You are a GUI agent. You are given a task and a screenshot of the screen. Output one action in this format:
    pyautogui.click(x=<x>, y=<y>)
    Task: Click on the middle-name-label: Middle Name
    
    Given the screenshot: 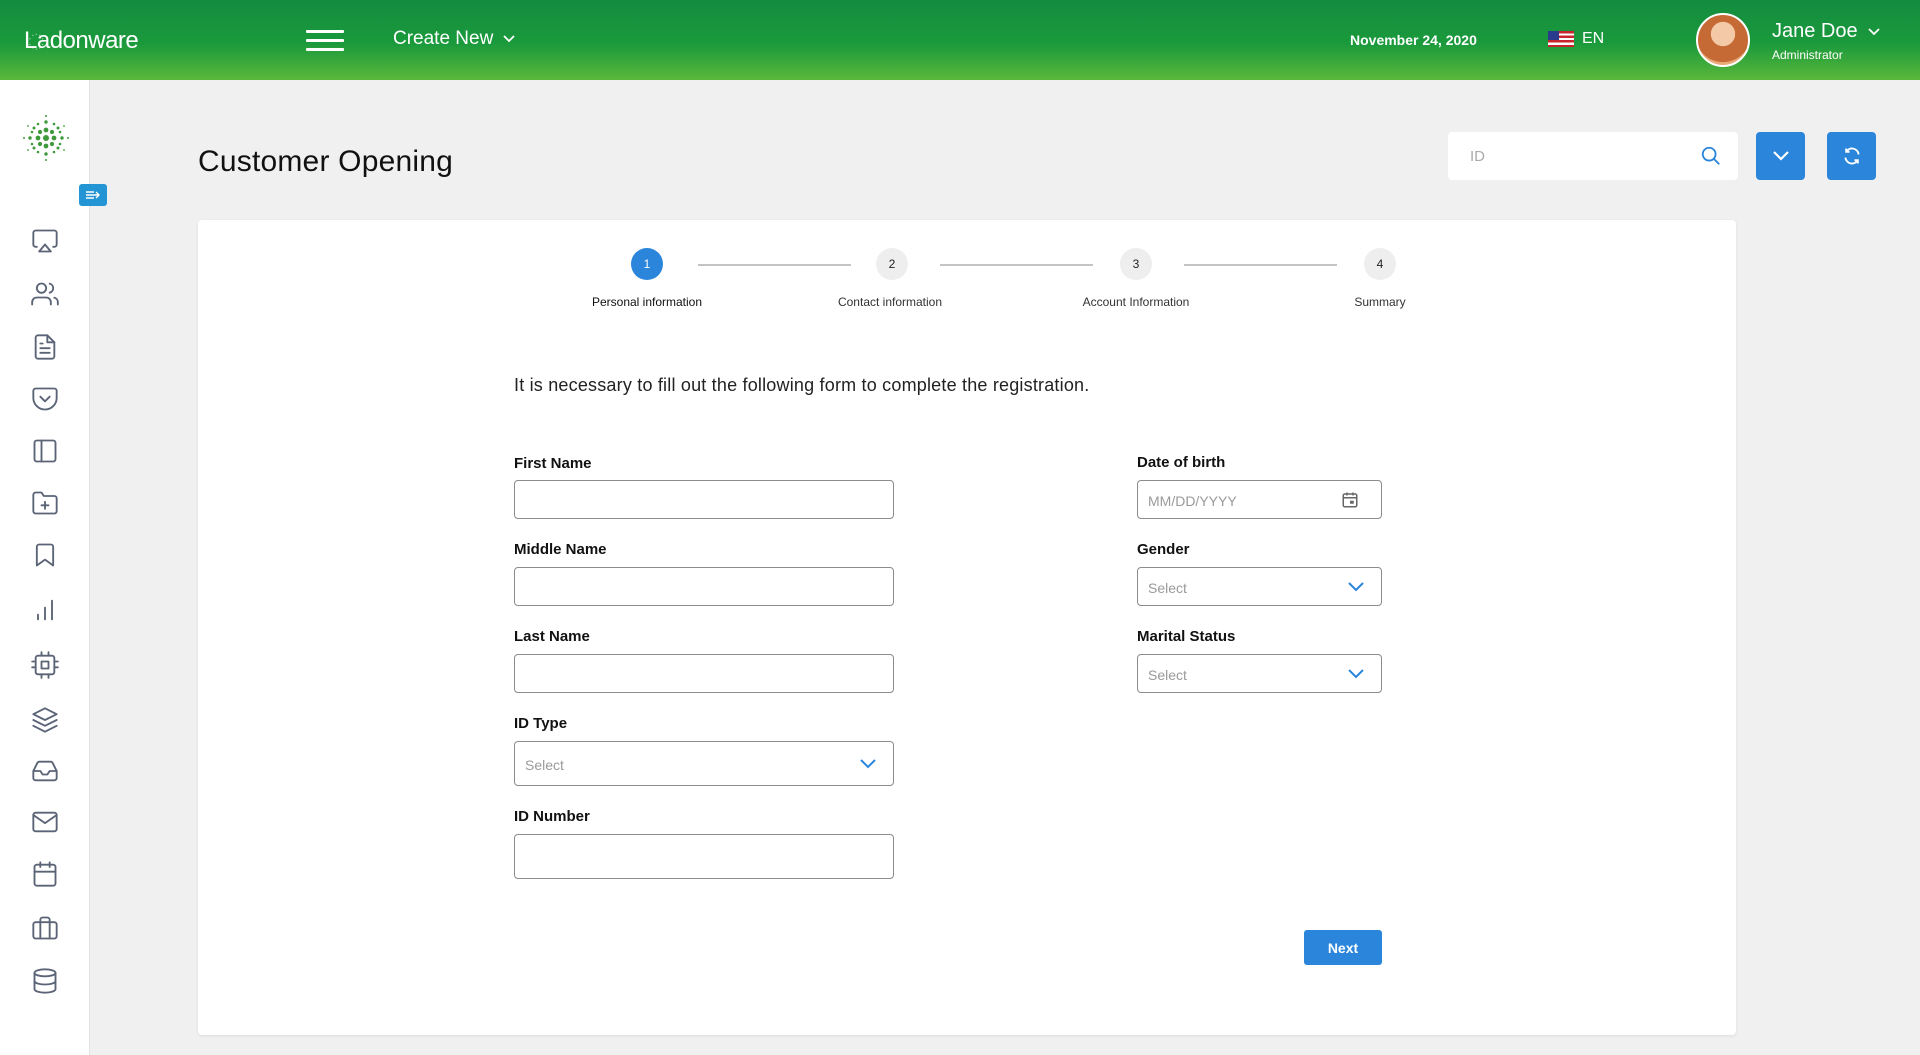 What is the action you would take?
    pyautogui.click(x=560, y=549)
    